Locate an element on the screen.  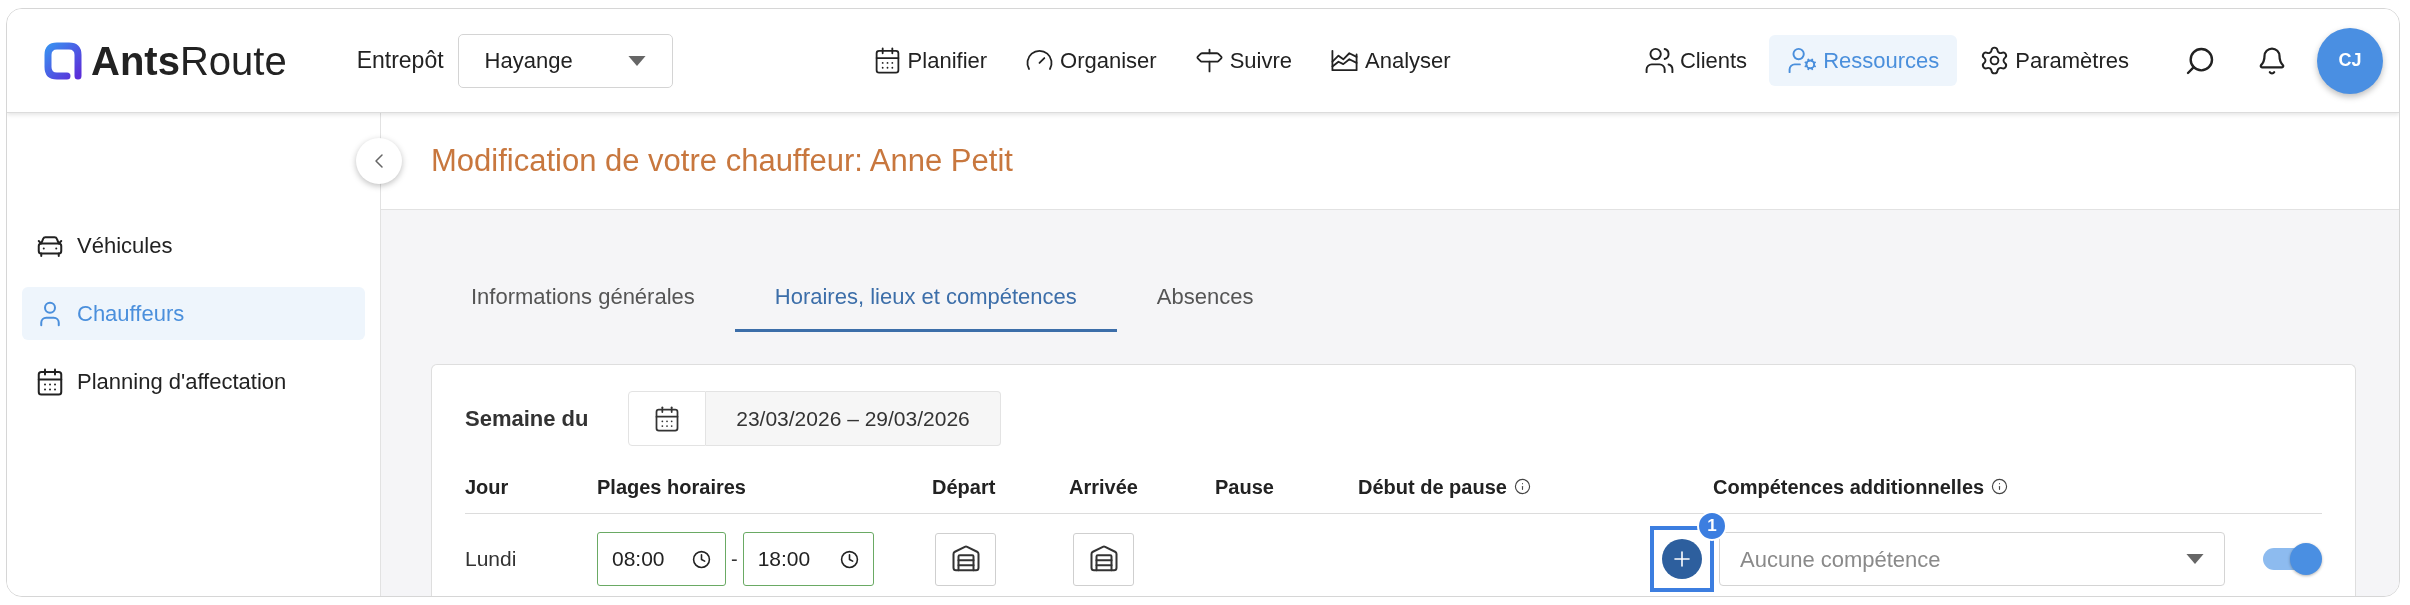
arrival-location-button is located at coordinates (1103, 559).